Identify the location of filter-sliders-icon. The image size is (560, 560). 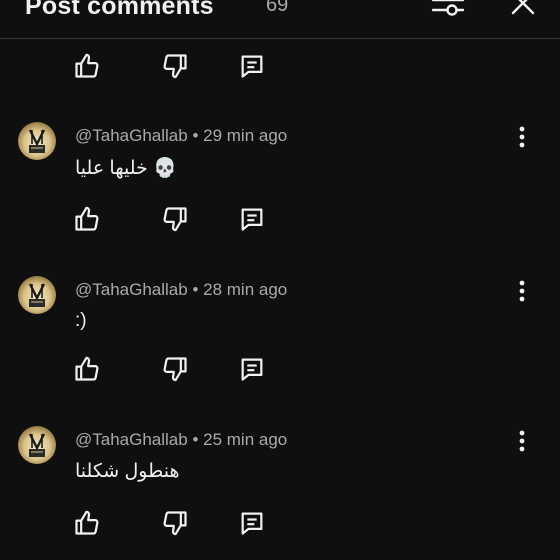
(448, 8).